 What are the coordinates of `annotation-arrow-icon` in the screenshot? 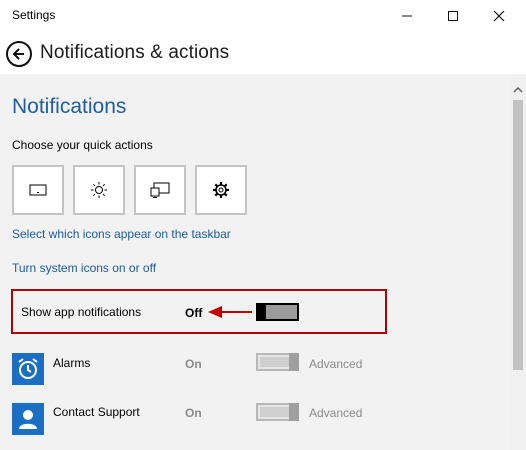 It's located at (230, 312).